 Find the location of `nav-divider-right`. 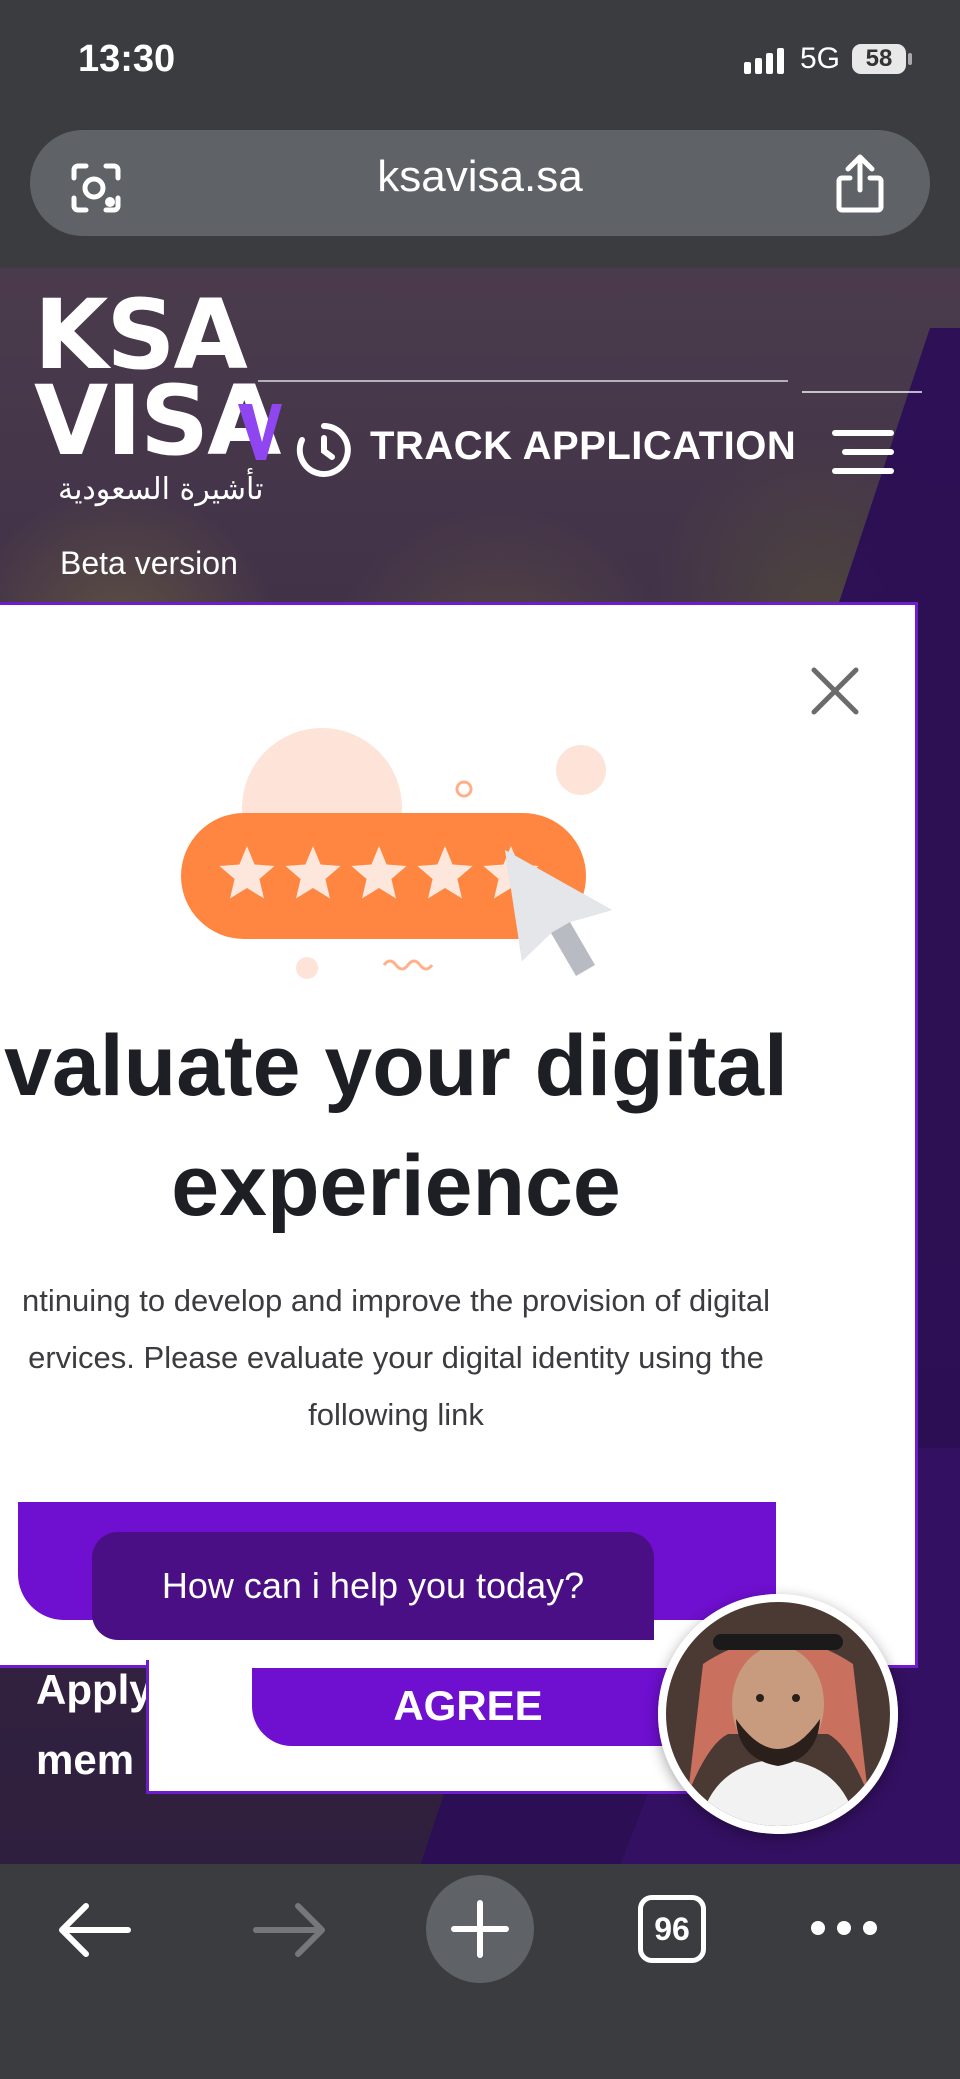

nav-divider-right is located at coordinates (862, 392).